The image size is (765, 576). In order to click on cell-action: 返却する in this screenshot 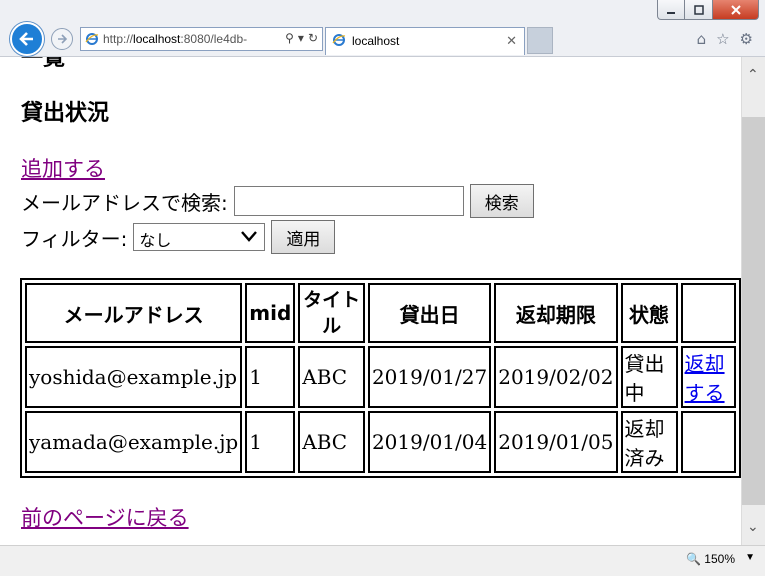, I will do `click(708, 377)`.